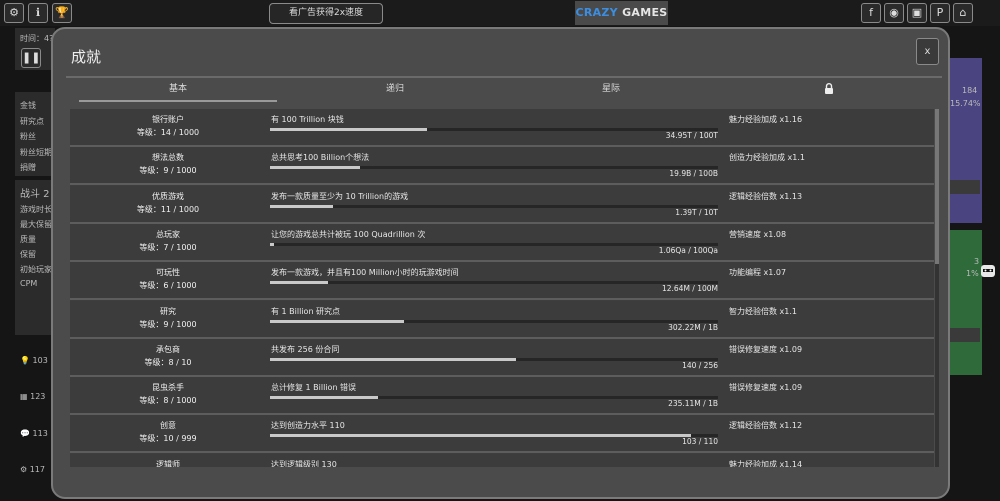  I want to click on crazy-games-logo: CRAZY GAMES, so click(621, 13).